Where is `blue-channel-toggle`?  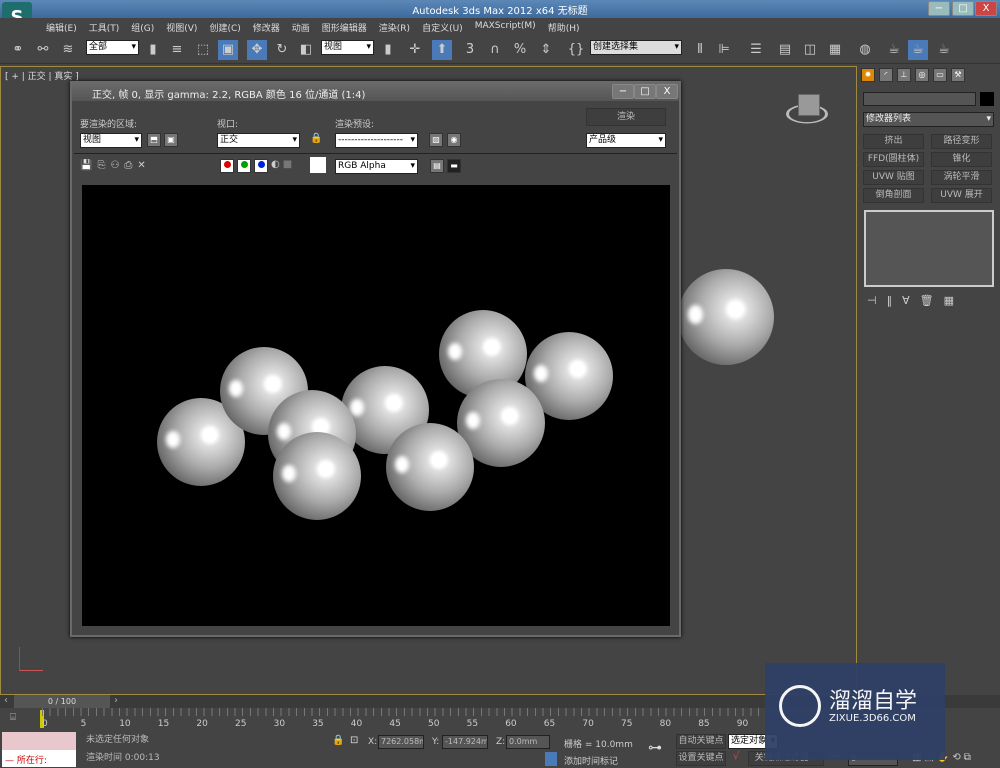
blue-channel-toggle is located at coordinates (261, 166).